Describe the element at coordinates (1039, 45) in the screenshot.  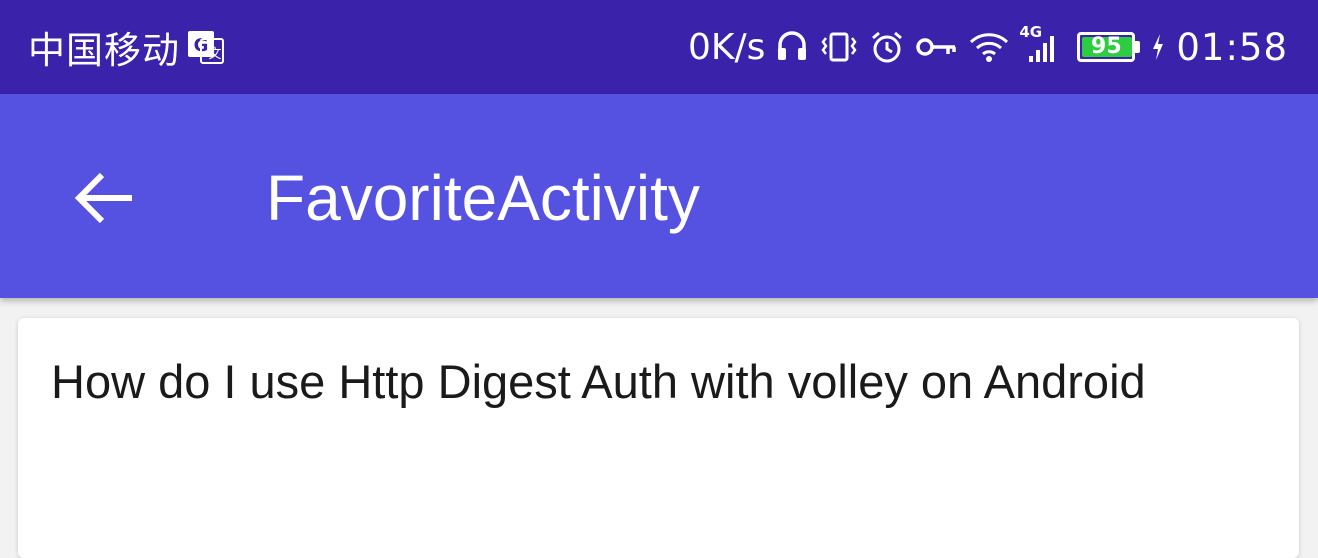
I see `signal-icon: 4G` at that location.